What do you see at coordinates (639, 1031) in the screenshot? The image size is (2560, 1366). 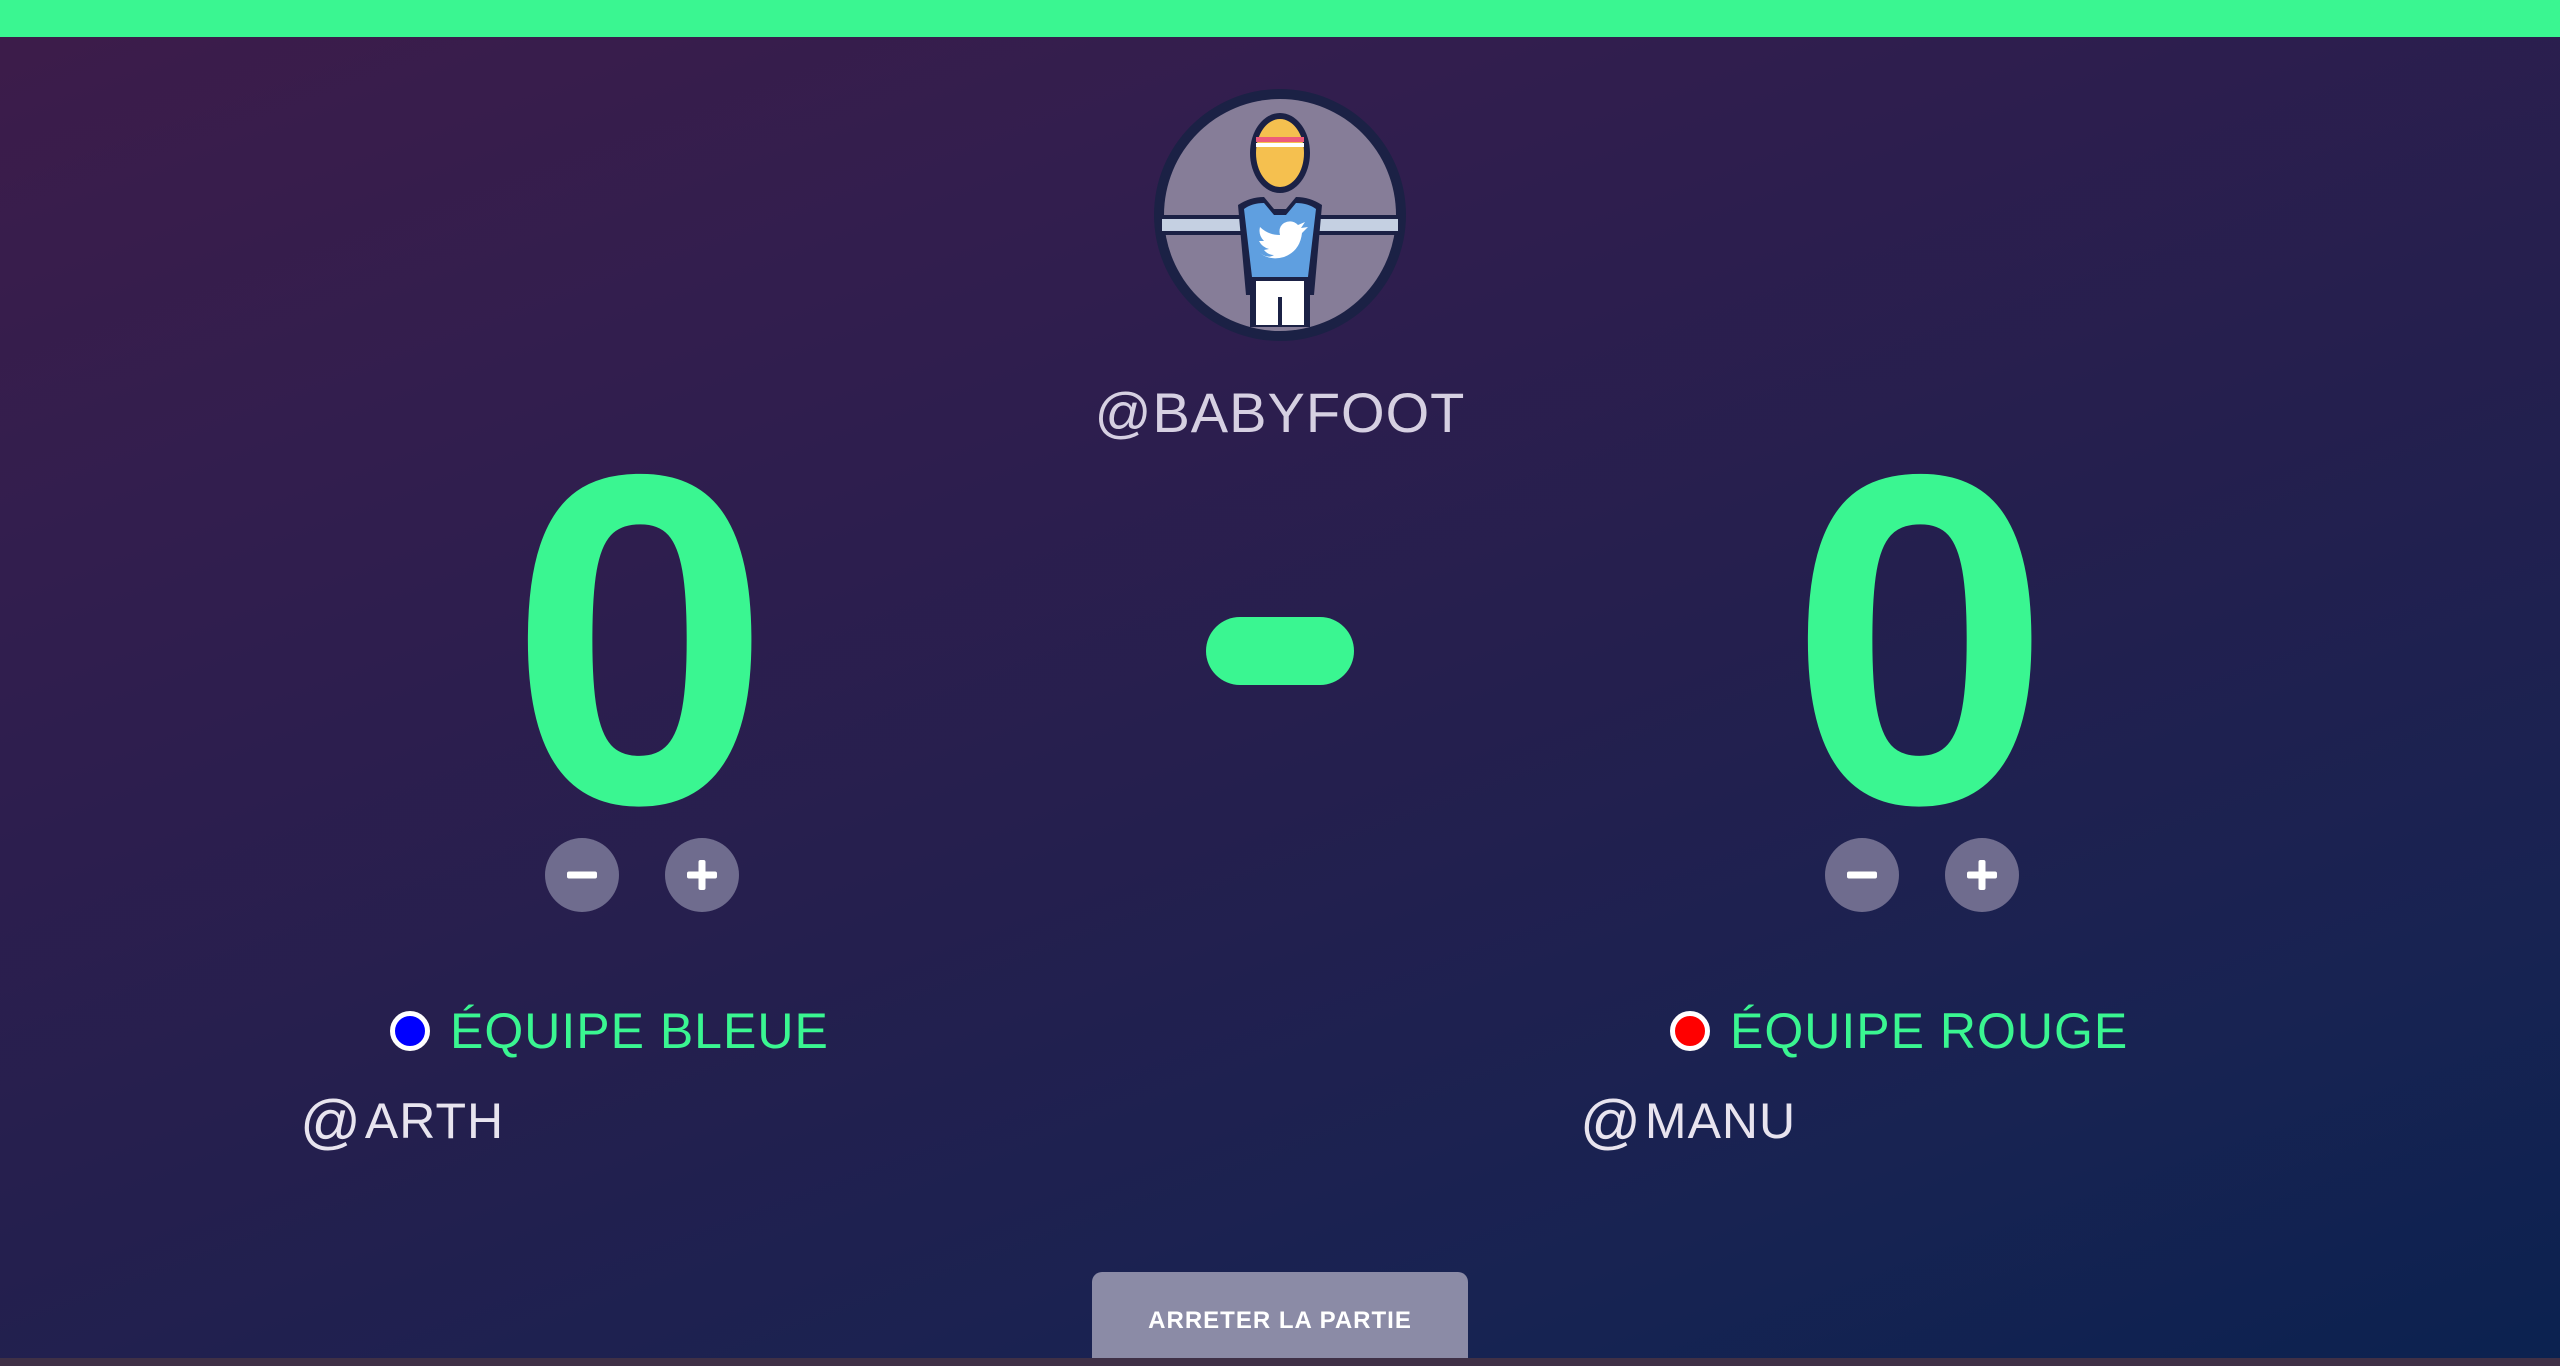 I see `blue-team-name: ÉQUIPE BLEUE` at bounding box center [639, 1031].